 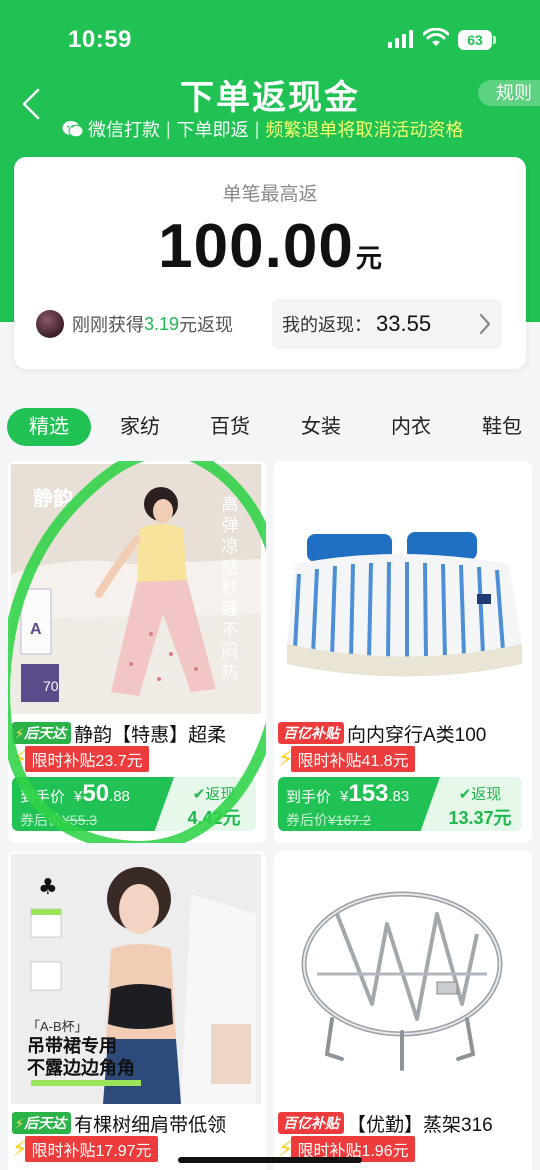 I want to click on product-card: 百亿补贴 【优勤】蒸架316 ⚡ 限时补贴1.96元, so click(x=403, y=1010).